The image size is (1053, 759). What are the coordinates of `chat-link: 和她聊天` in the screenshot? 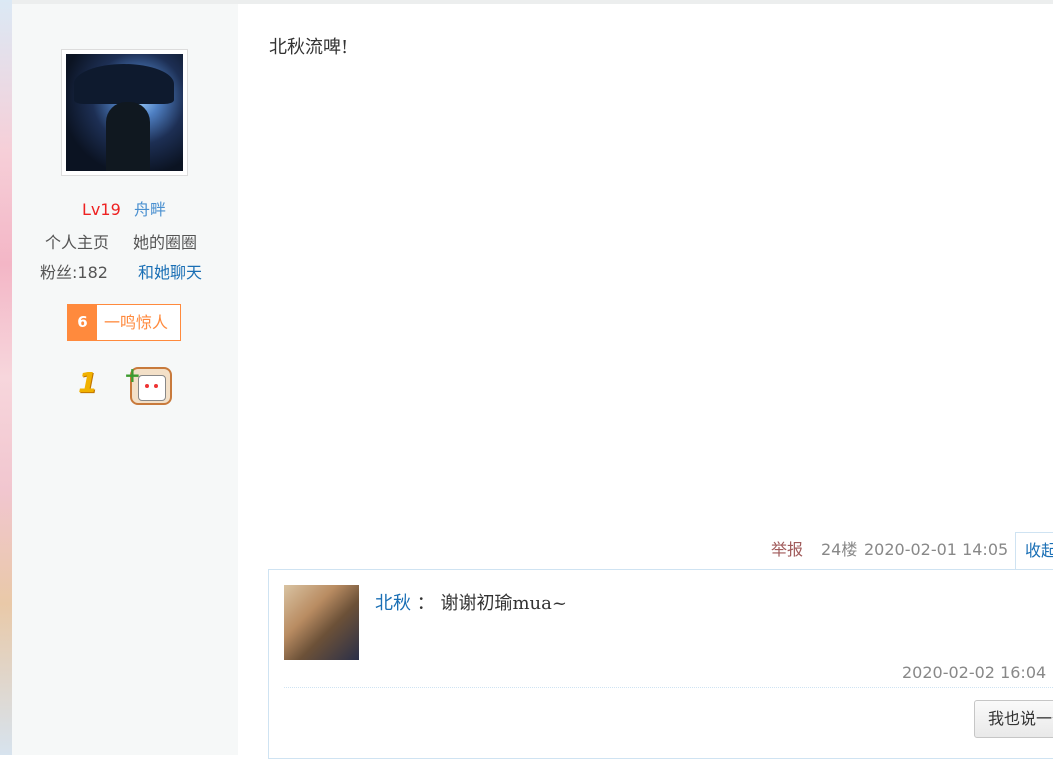 It's located at (170, 273).